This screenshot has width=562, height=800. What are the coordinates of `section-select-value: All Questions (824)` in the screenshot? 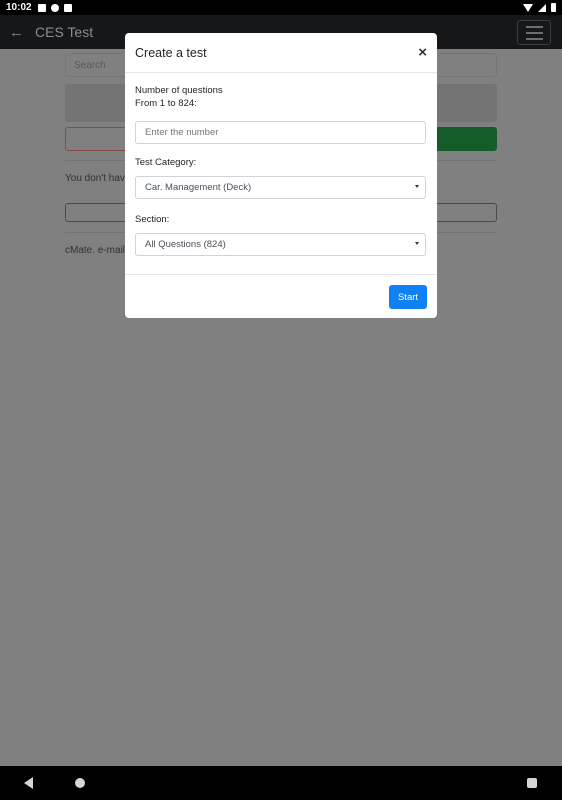 It's located at (185, 244).